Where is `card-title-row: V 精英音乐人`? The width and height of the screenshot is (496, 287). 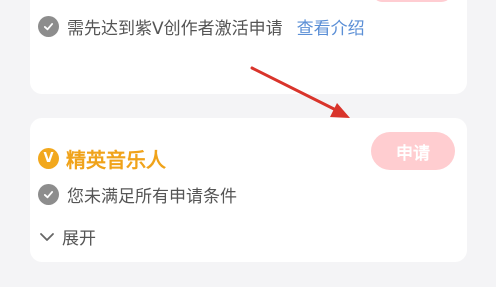
card-title-row: V 精英音乐人 is located at coordinates (102, 158).